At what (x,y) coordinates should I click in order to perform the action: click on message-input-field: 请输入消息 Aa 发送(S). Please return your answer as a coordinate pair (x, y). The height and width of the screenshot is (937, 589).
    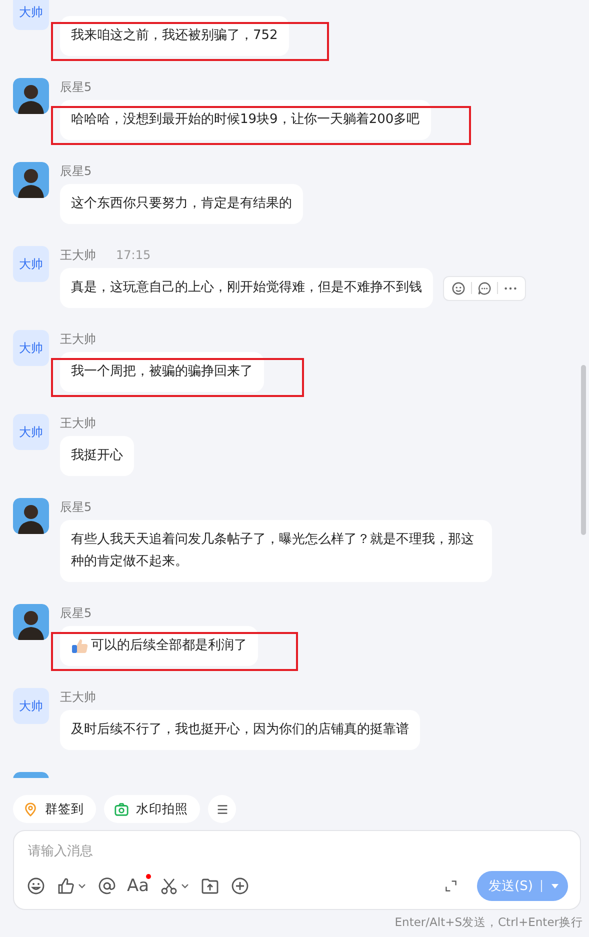
    Looking at the image, I should click on (297, 870).